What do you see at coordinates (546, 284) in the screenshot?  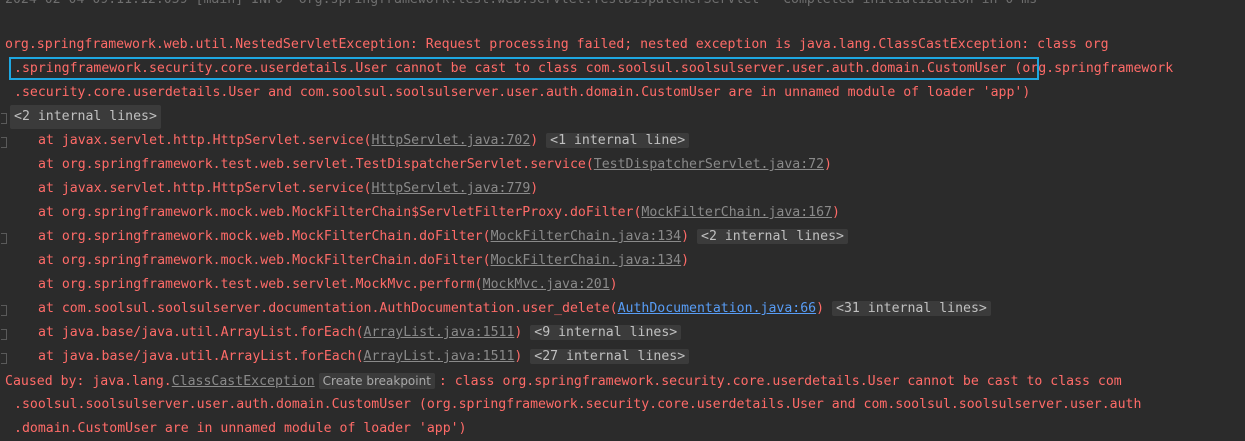 I see `source-file-link: MockMvc.java:201` at bounding box center [546, 284].